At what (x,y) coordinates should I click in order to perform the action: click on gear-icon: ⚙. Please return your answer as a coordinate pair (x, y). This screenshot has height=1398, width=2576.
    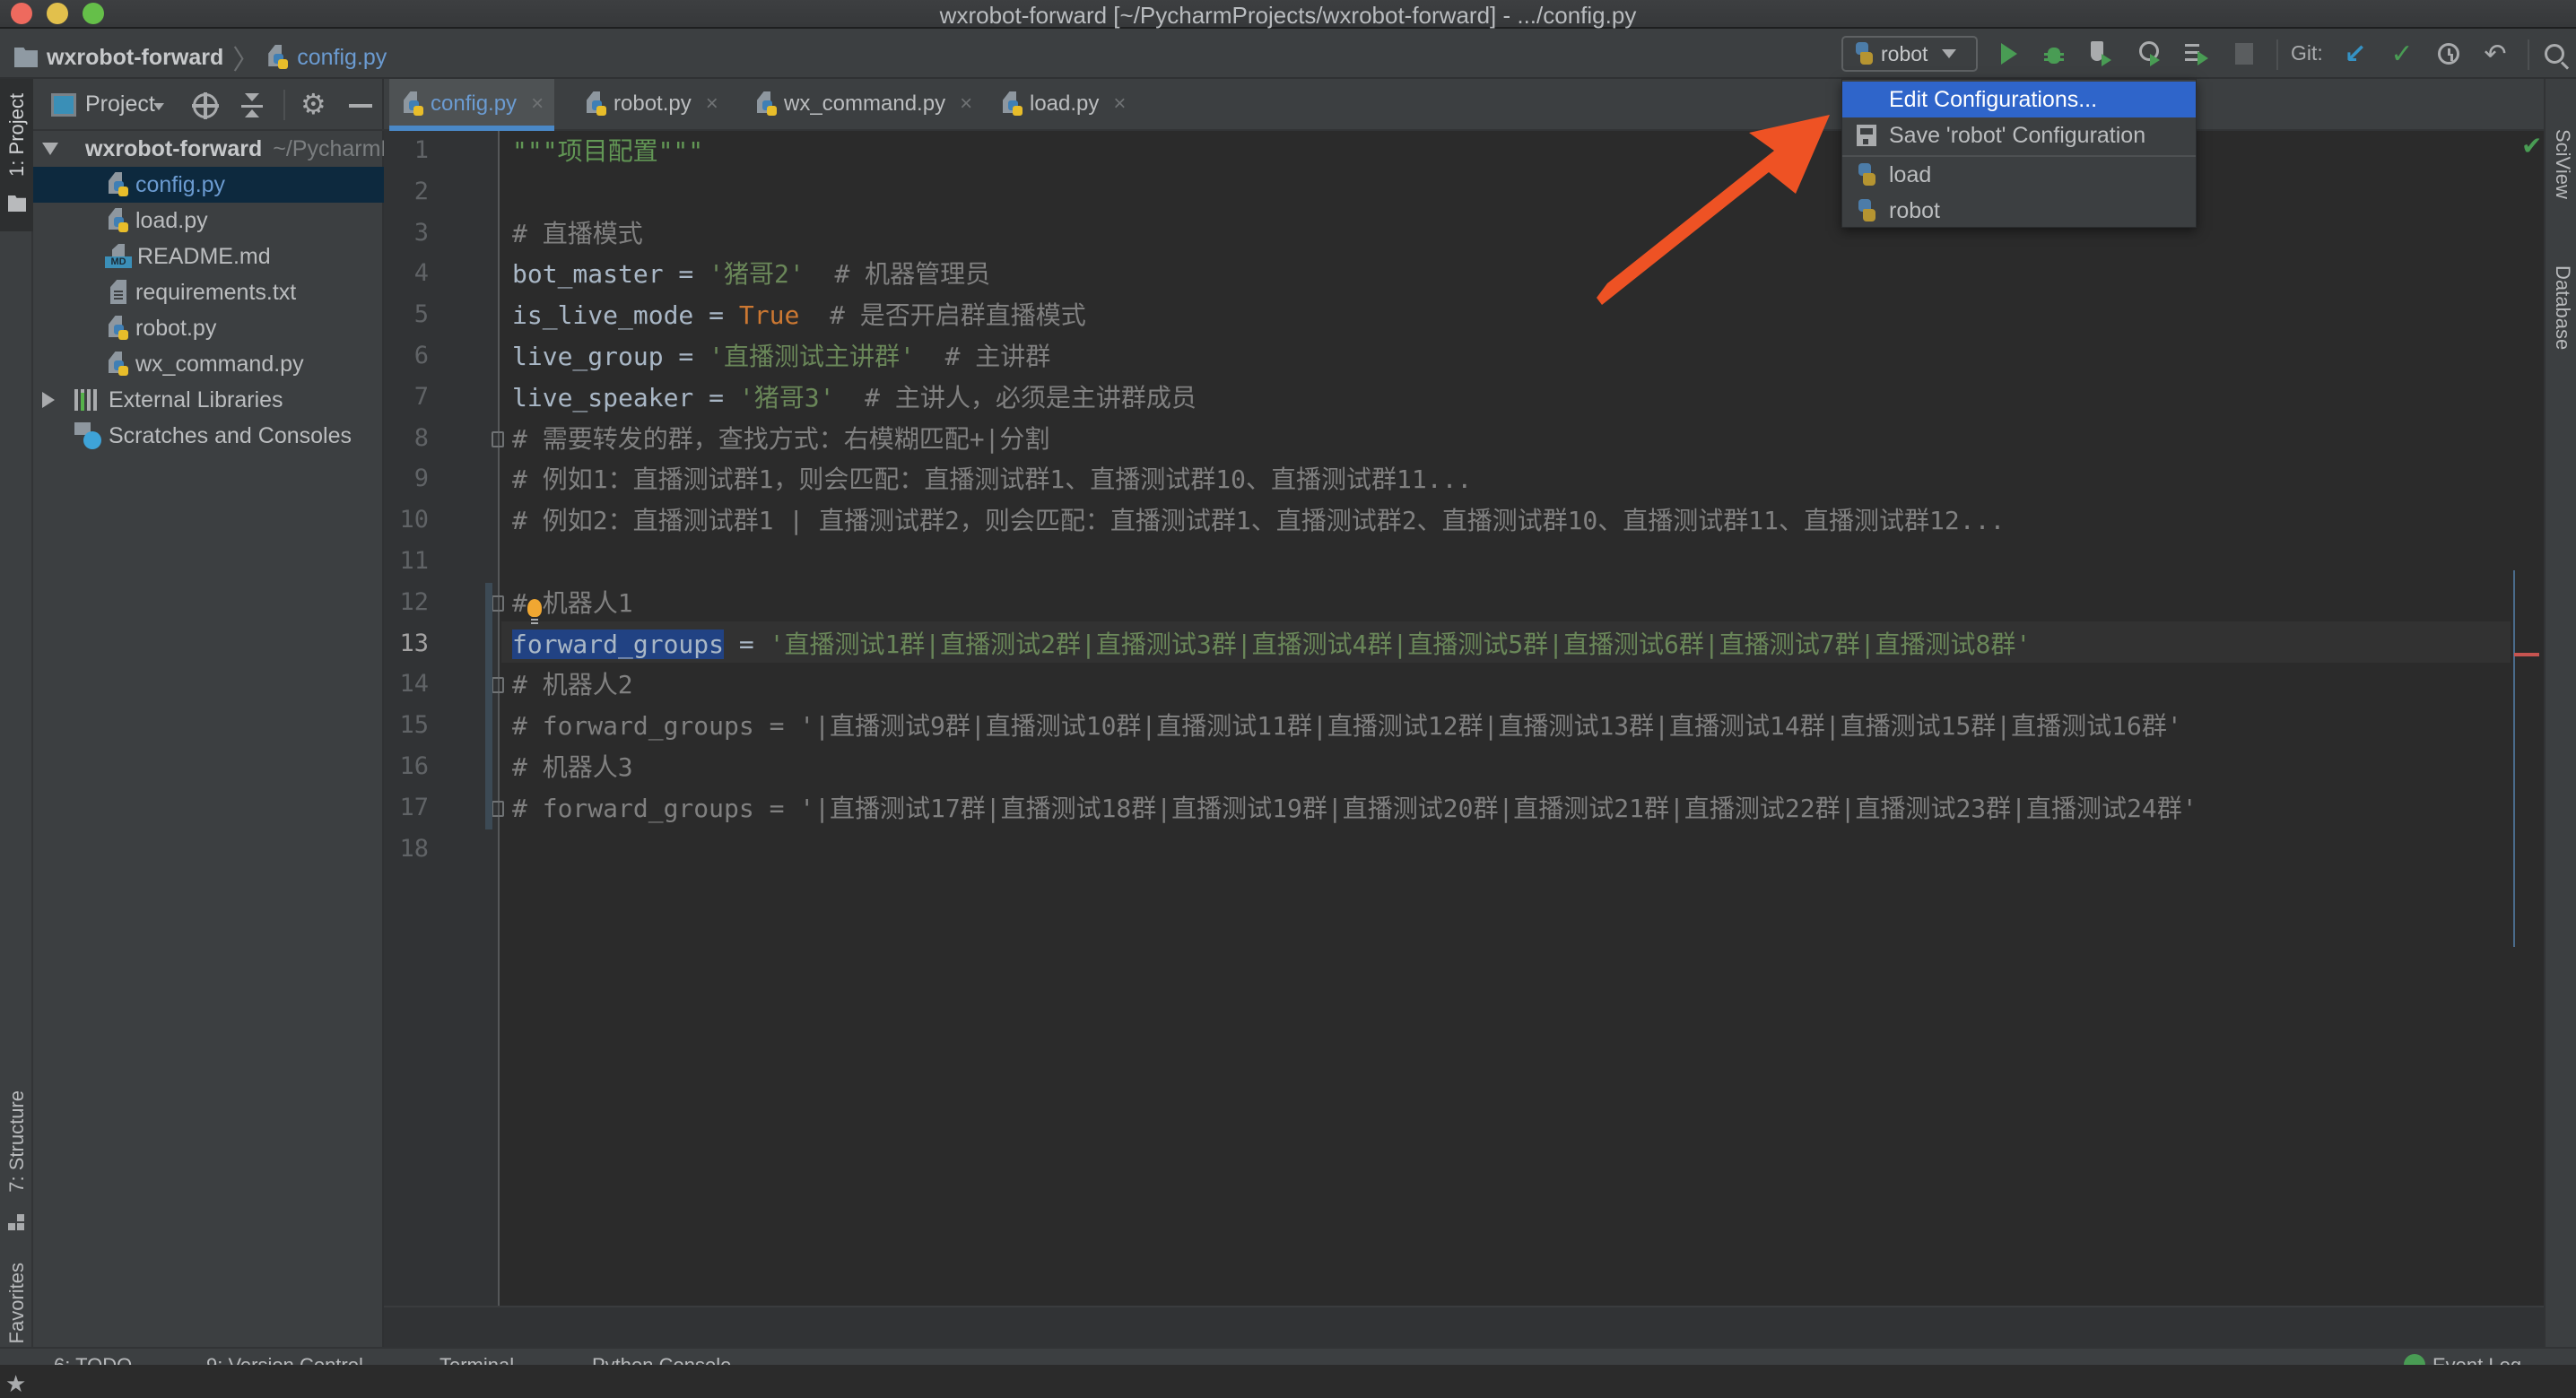
    Looking at the image, I should click on (313, 104).